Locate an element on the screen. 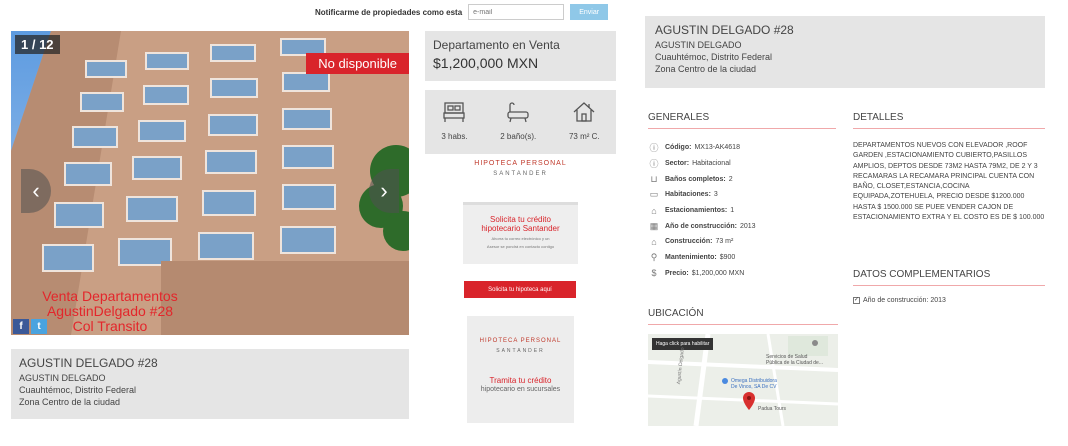 This screenshot has height=446, width=1068. list-item: $ Precio: $1,200,000 MXN is located at coordinates (742, 274).